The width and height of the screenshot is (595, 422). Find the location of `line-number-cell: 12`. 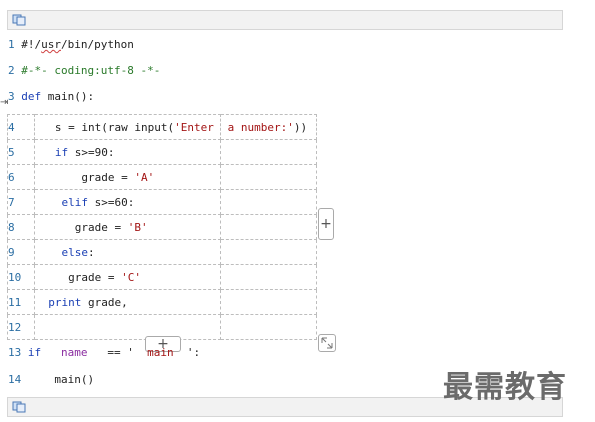

line-number-cell: 12 is located at coordinates (21, 327).